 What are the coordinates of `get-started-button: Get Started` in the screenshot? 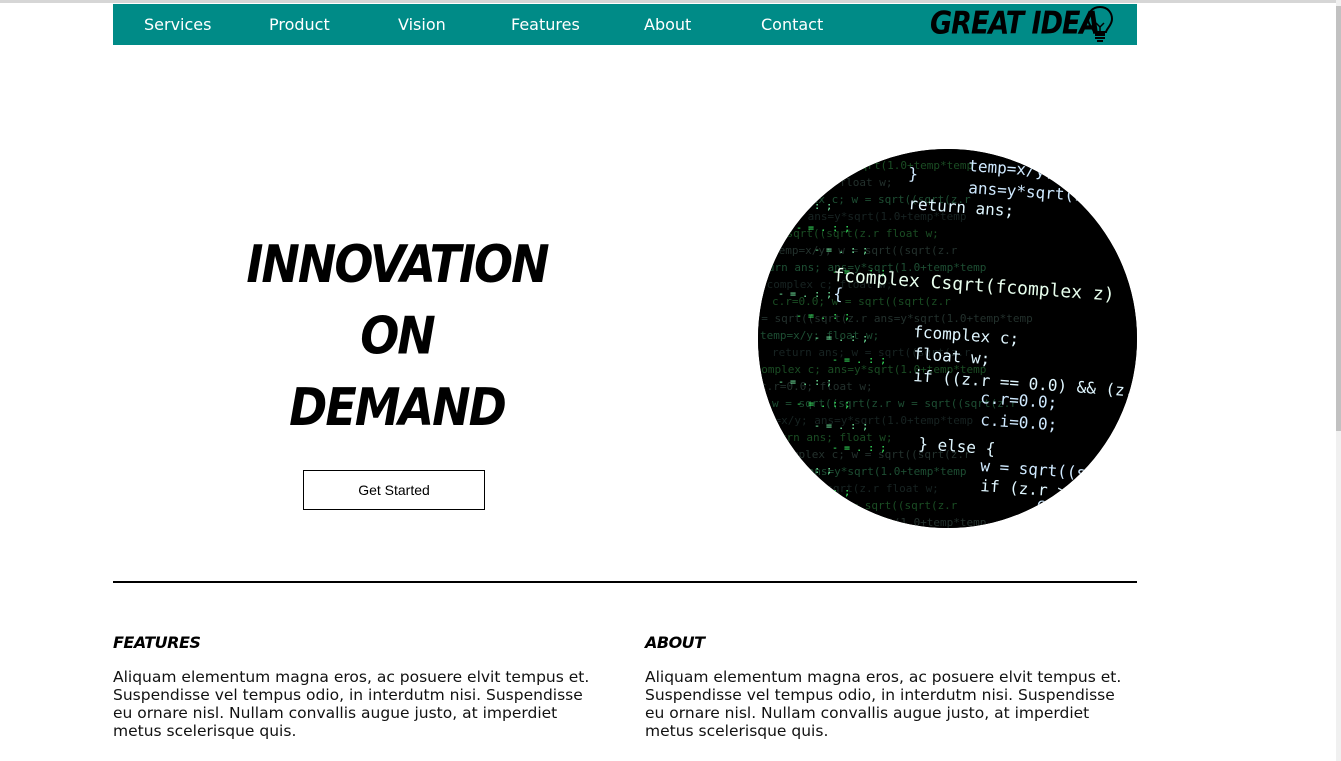 It's located at (394, 490).